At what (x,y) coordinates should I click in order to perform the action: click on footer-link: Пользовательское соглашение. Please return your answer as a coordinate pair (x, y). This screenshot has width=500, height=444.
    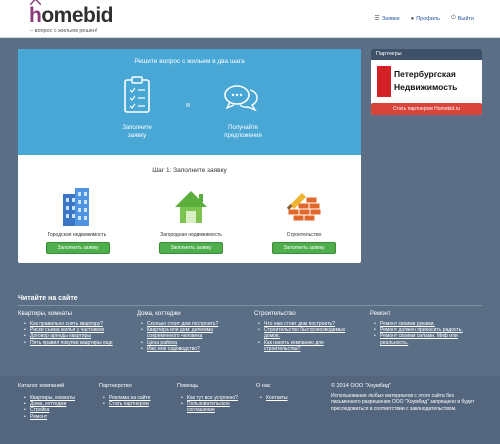
    Looking at the image, I should click on (216, 407).